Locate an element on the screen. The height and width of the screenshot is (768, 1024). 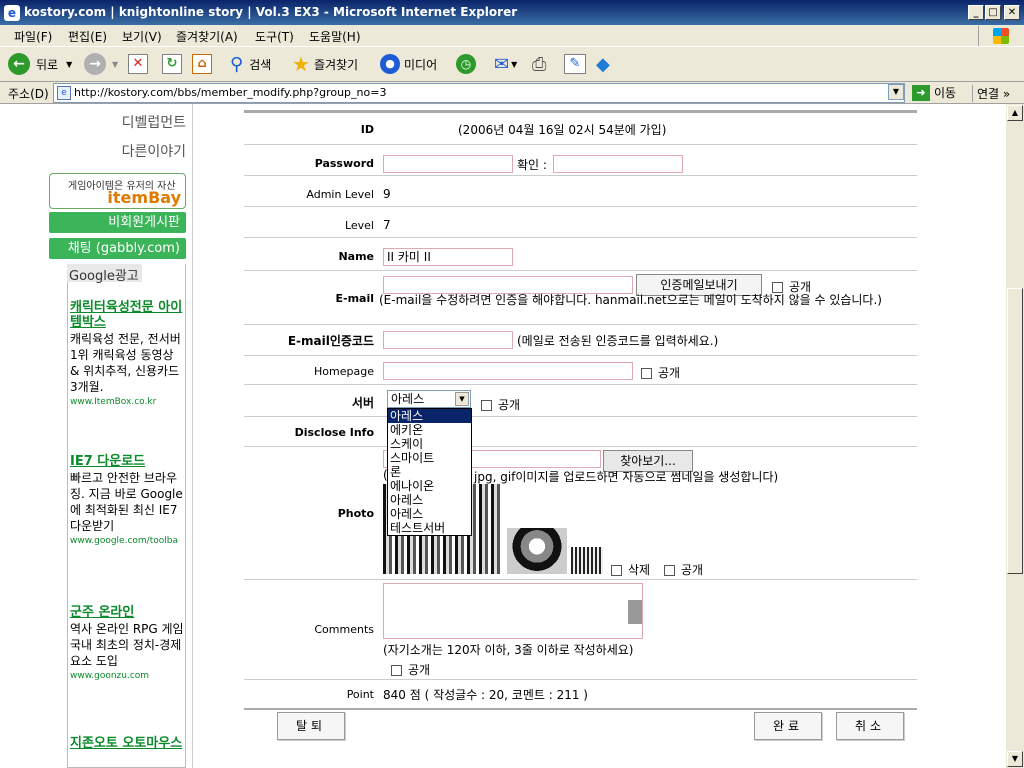
mail-button: ✉ ▼ is located at coordinates (505, 64).